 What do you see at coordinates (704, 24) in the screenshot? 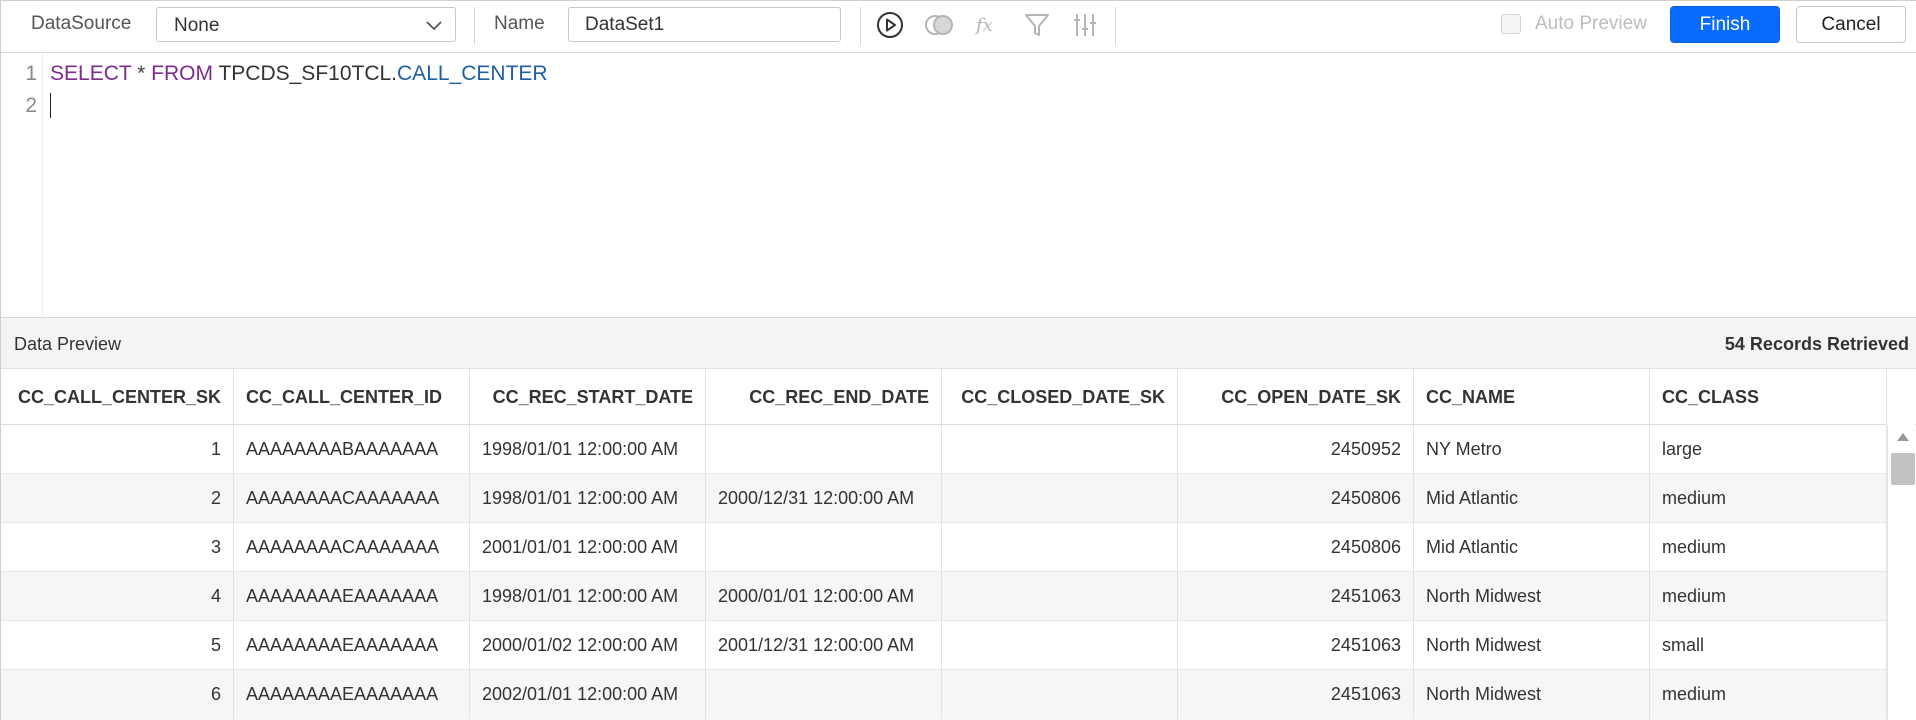
I see `dataset-name-input` at bounding box center [704, 24].